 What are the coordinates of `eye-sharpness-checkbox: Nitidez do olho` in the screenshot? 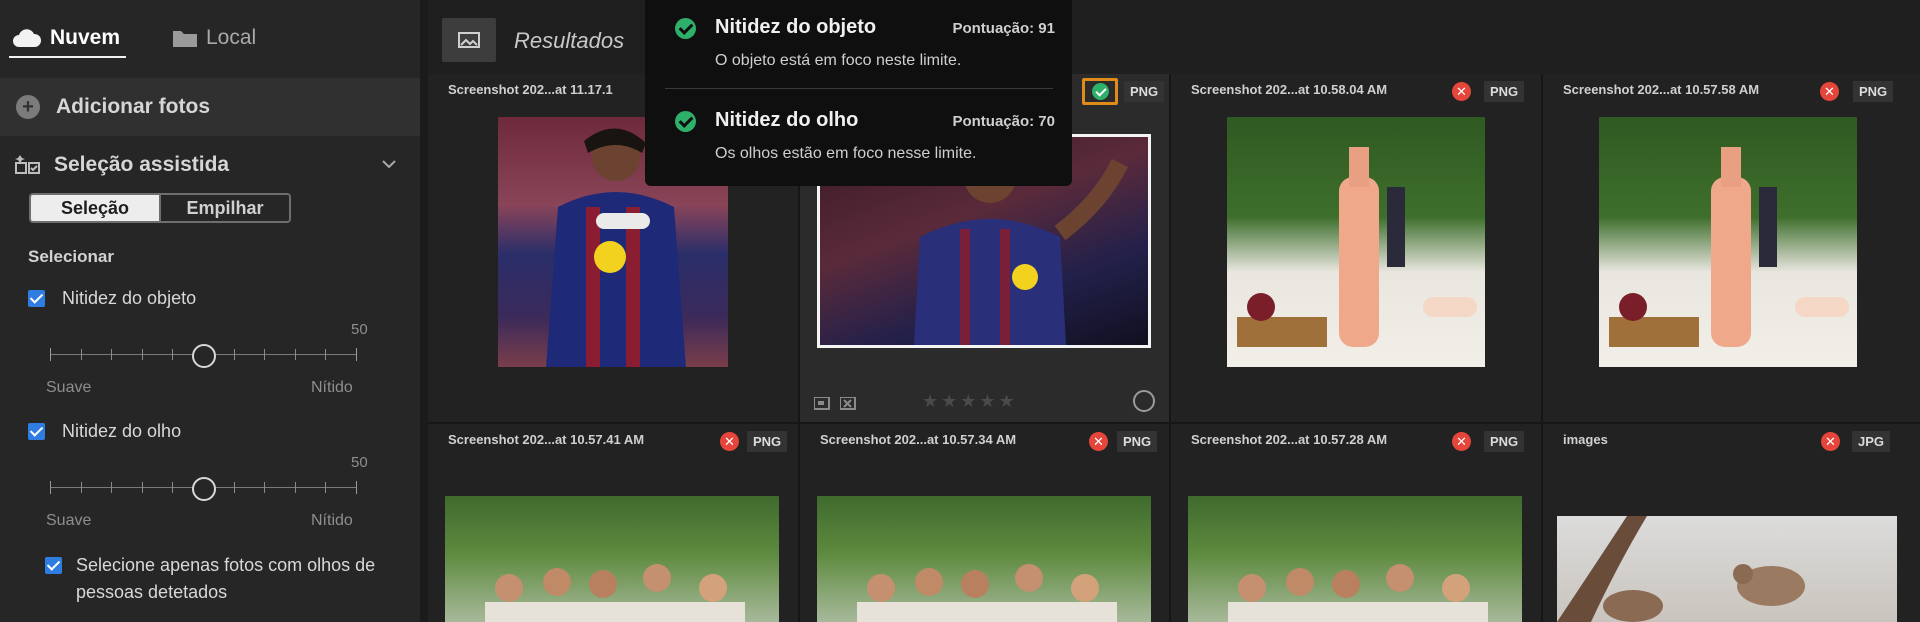 It's located at (104, 431).